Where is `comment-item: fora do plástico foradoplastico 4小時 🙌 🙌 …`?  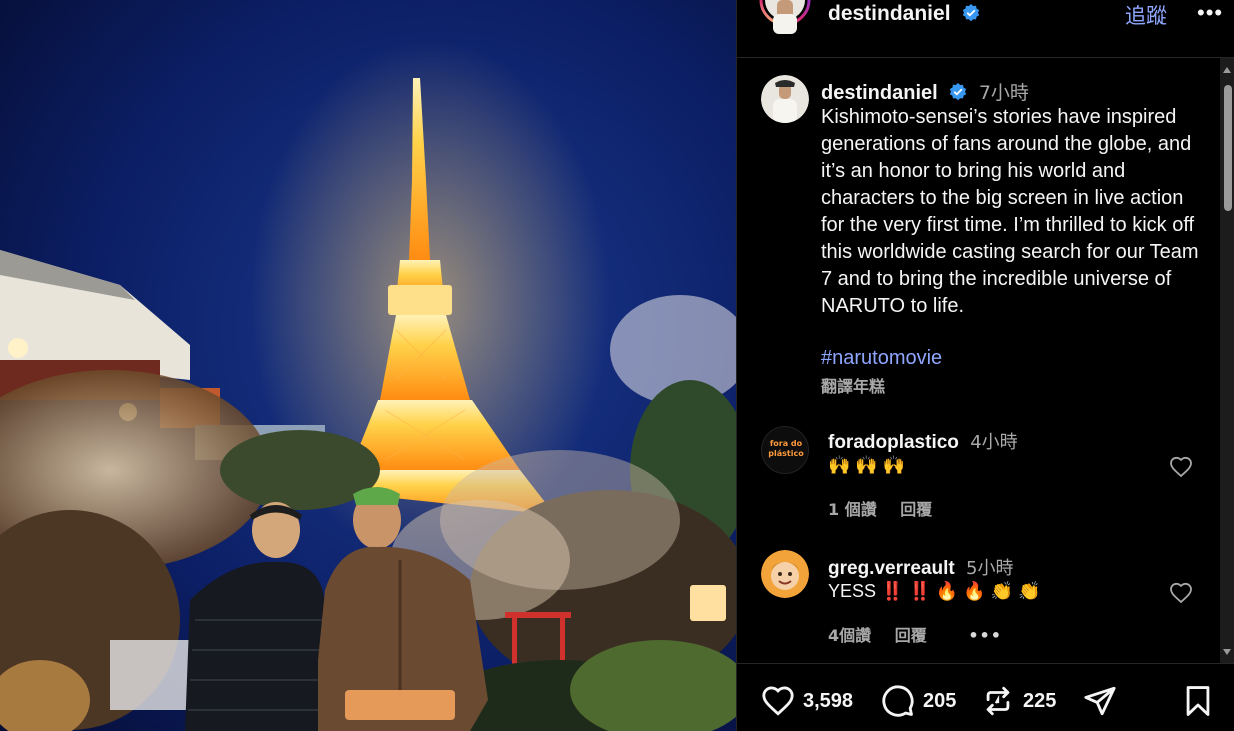 comment-item: fora do plástico foradoplastico 4小時 🙌 🙌 … is located at coordinates (978, 475).